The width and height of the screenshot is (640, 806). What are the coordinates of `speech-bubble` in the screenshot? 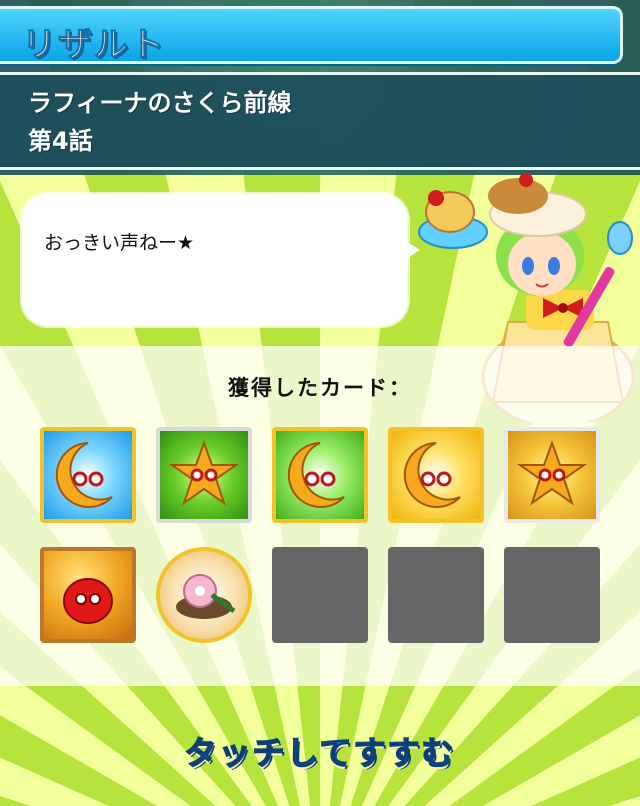 It's located at (215, 260).